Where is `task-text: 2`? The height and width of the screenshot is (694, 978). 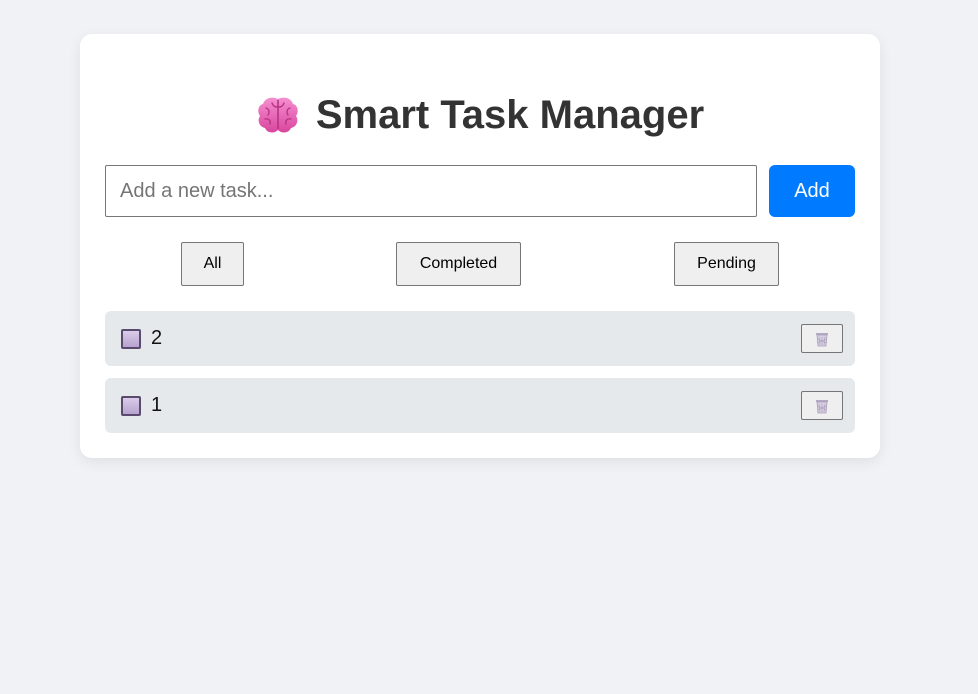
task-text: 2 is located at coordinates (157, 338).